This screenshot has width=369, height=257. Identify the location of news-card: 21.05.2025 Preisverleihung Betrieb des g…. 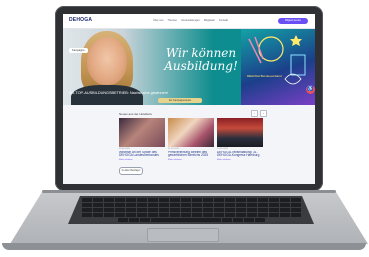
(191, 139).